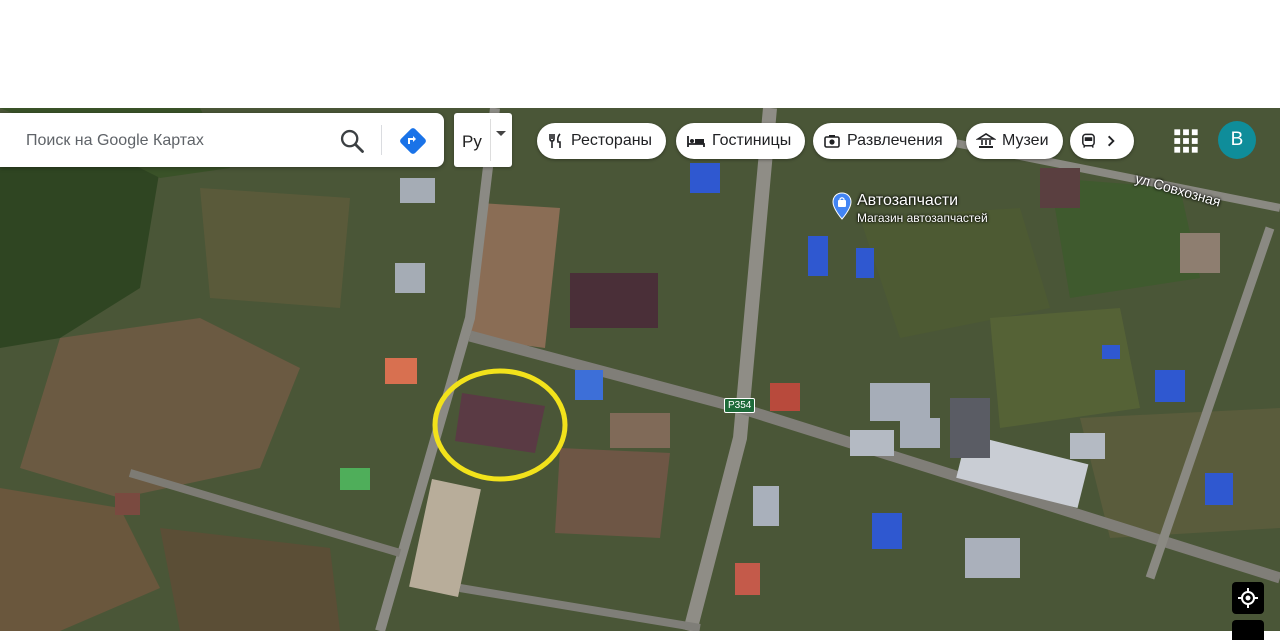 This screenshot has height=640, width=1280. What do you see at coordinates (696, 141) in the screenshot?
I see `hotel-icon` at bounding box center [696, 141].